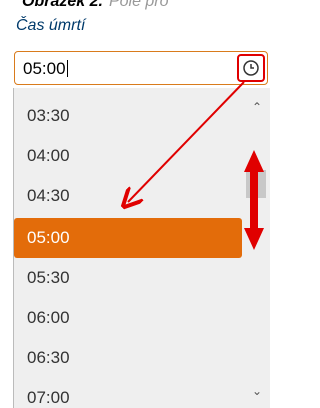 The width and height of the screenshot is (320, 408). What do you see at coordinates (62, 5) in the screenshot?
I see `caption-prefix: Obrázek 2.` at bounding box center [62, 5].